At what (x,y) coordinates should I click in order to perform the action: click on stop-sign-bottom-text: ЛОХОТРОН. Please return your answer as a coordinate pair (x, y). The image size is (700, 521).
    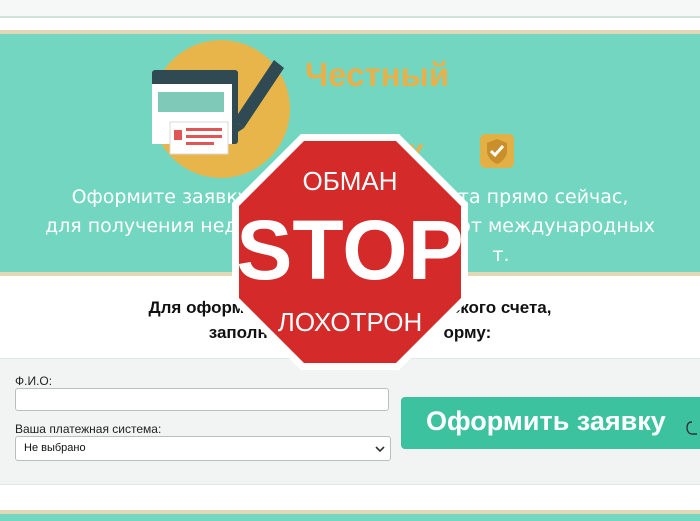
    Looking at the image, I should click on (350, 322).